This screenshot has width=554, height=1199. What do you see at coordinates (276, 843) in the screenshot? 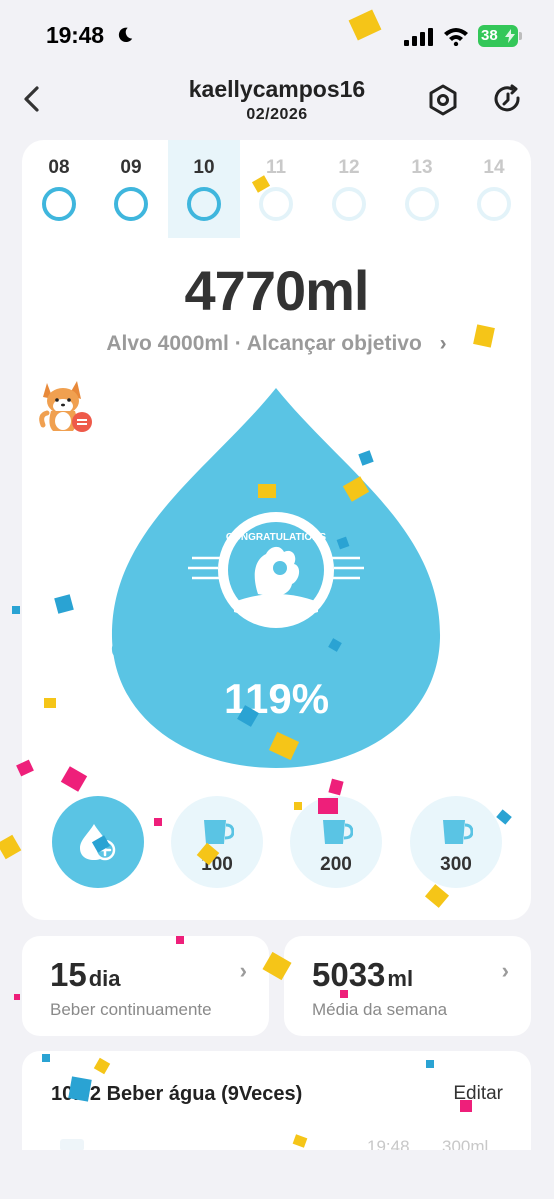
I see `quick-add-row: 100 200 300` at bounding box center [276, 843].